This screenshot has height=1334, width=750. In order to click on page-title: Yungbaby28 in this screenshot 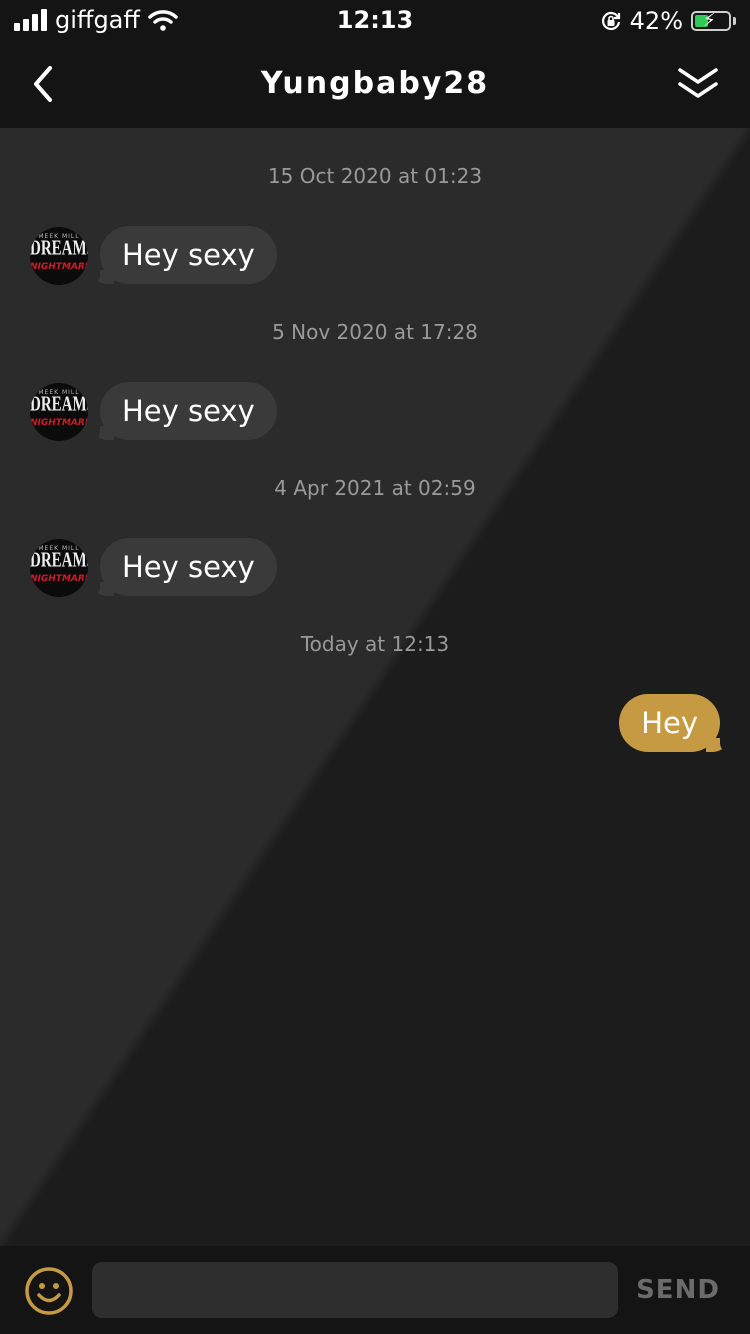, I will do `click(375, 83)`.